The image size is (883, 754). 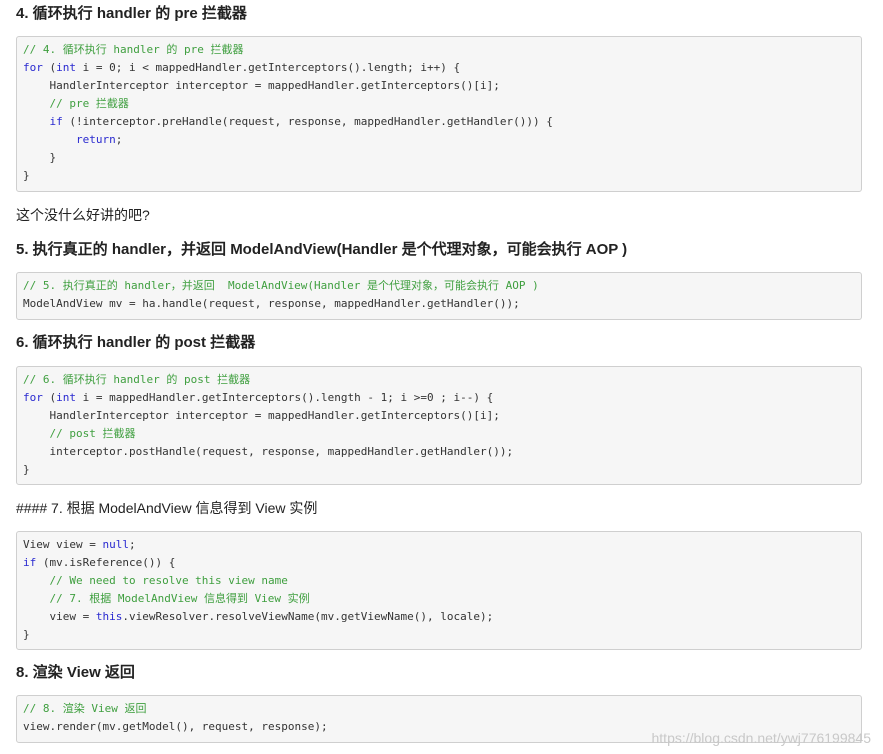 What do you see at coordinates (136, 342) in the screenshot?
I see `section-6-heading: 6. 循环执行 handler 的 post 拦截器` at bounding box center [136, 342].